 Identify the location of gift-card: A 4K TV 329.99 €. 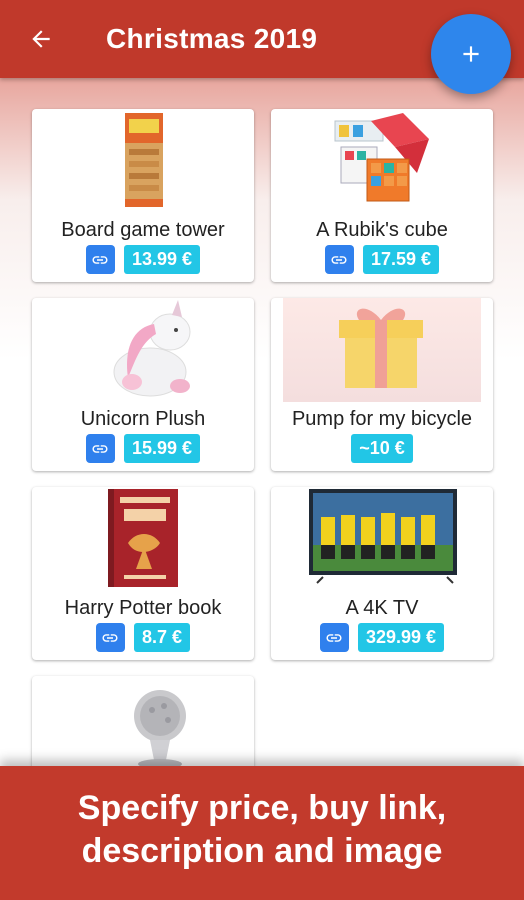
(382, 573).